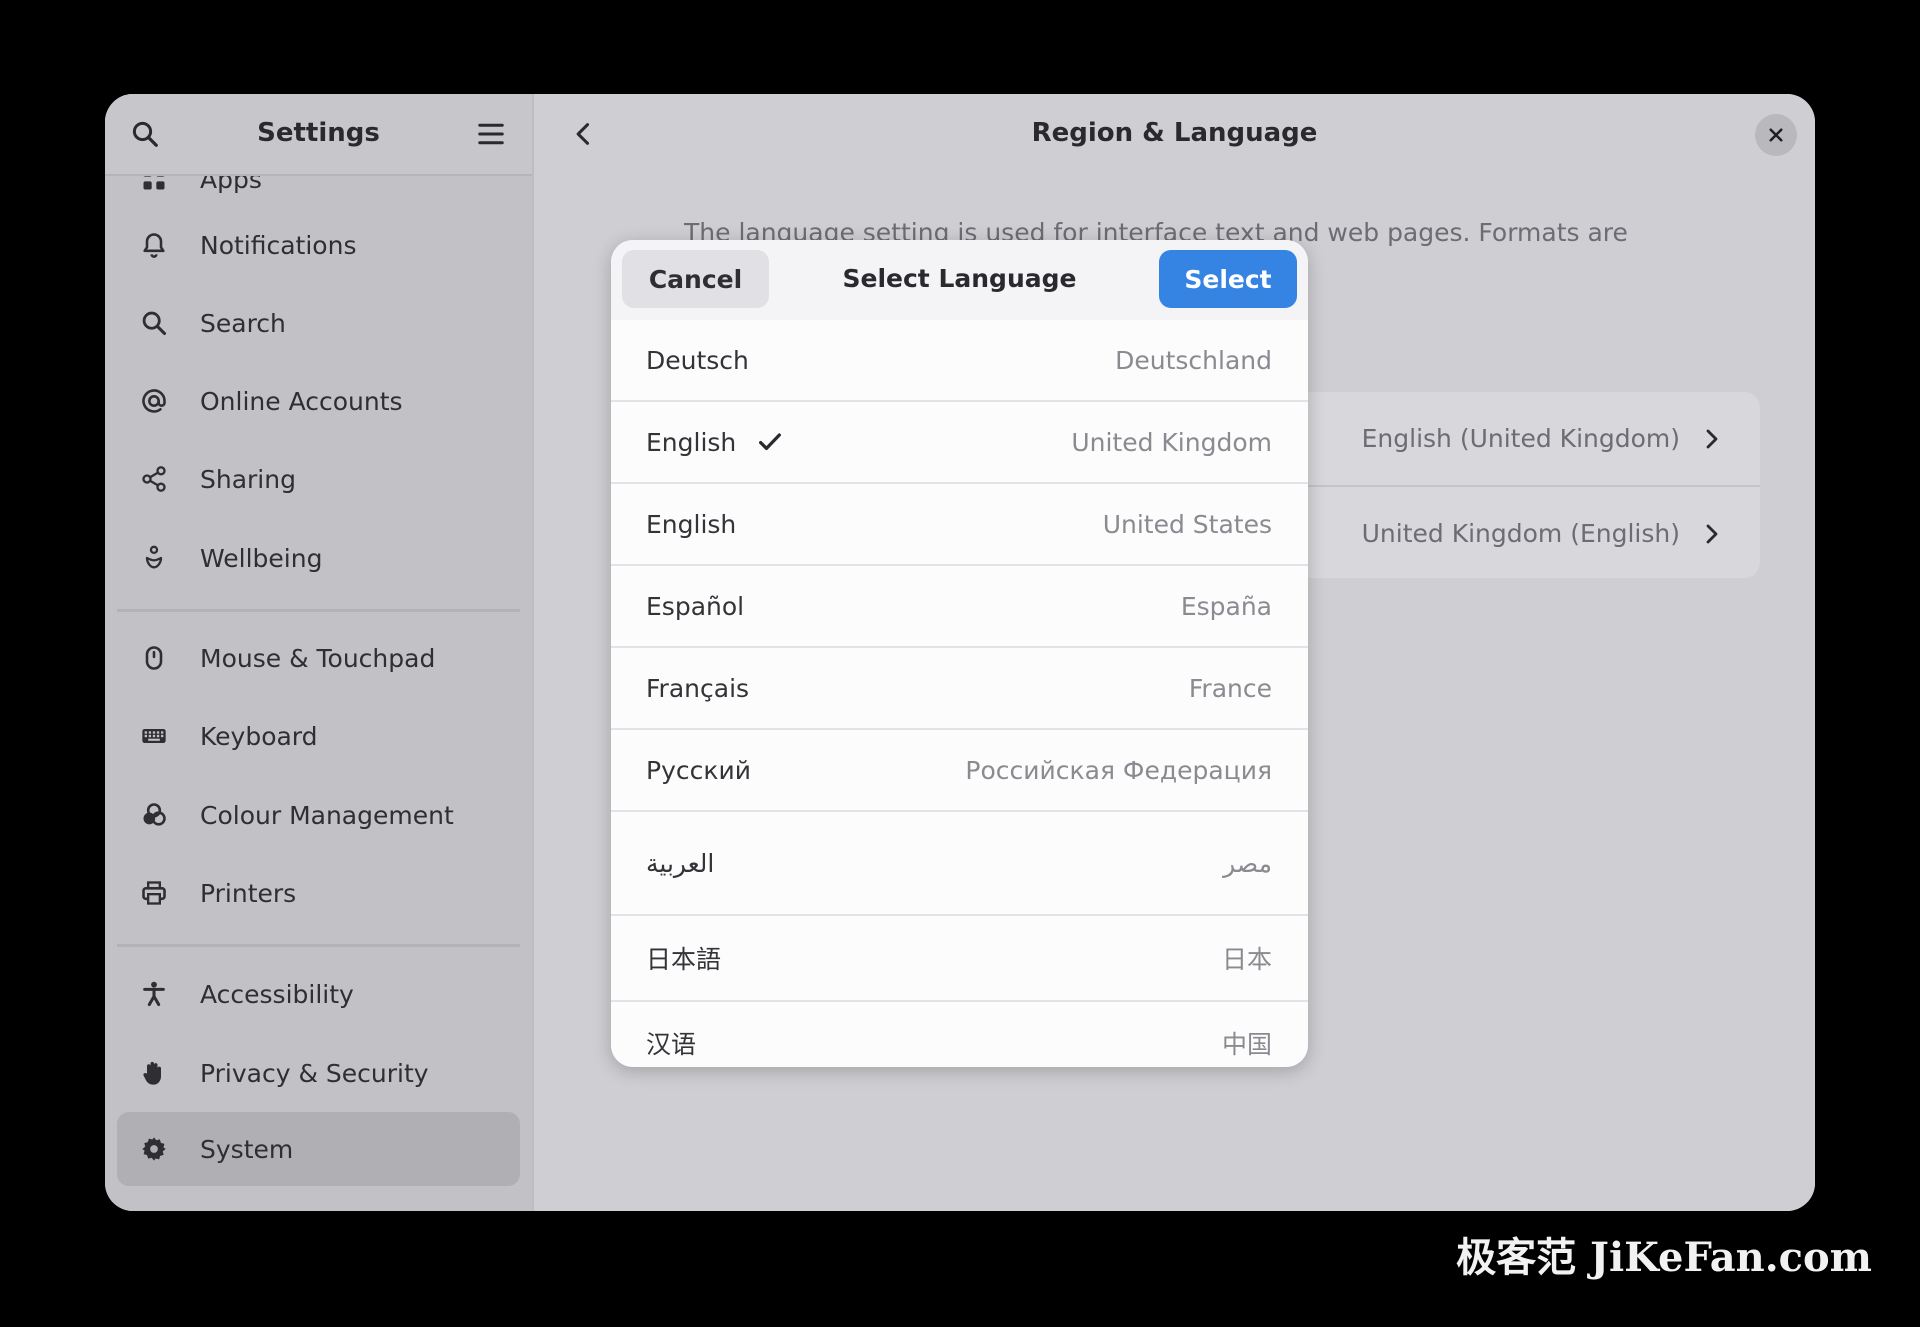 The image size is (1920, 1327). What do you see at coordinates (248, 479) in the screenshot?
I see `sidebar-item-label: Sharing` at bounding box center [248, 479].